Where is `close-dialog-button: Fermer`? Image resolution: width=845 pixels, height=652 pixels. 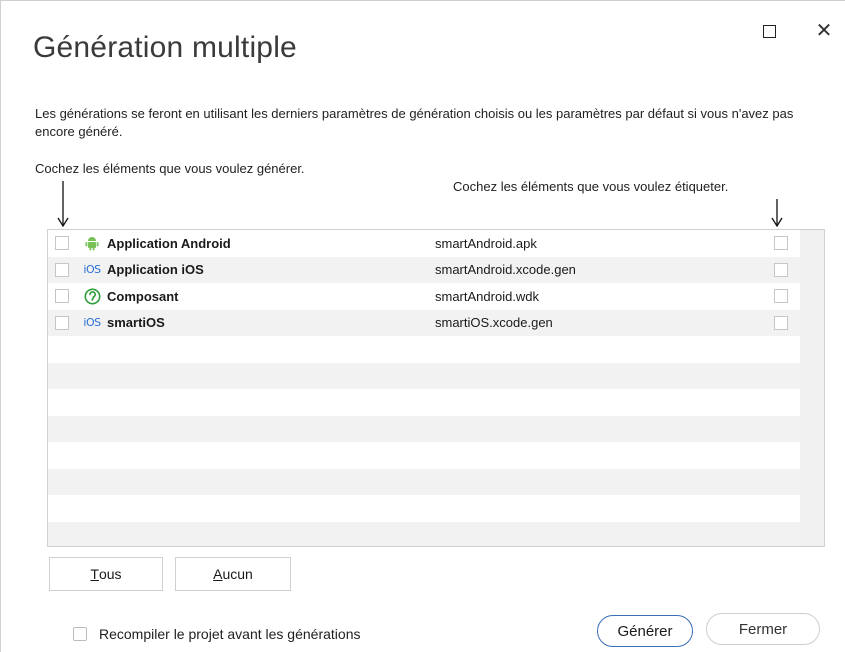
close-dialog-button: Fermer is located at coordinates (763, 629).